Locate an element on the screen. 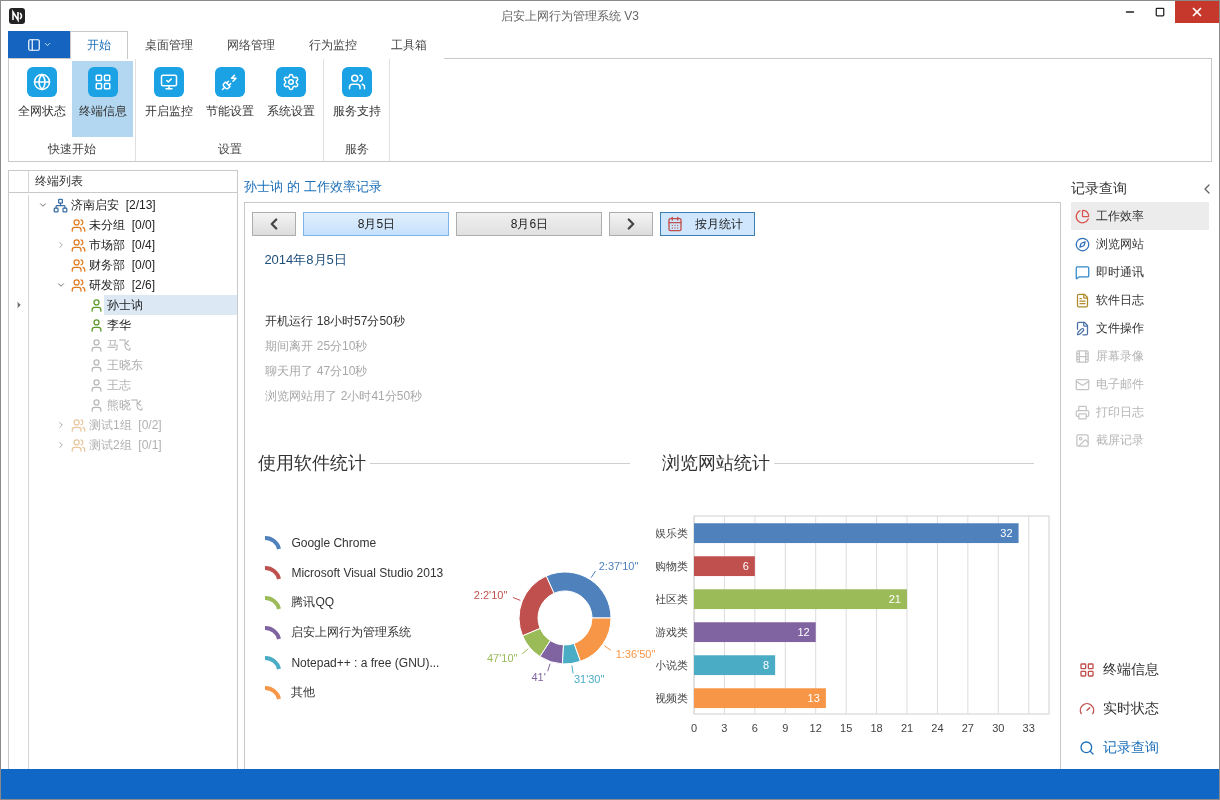 The image size is (1220, 800). tree-item: 济南启安 [2/13] is located at coordinates (153, 205).